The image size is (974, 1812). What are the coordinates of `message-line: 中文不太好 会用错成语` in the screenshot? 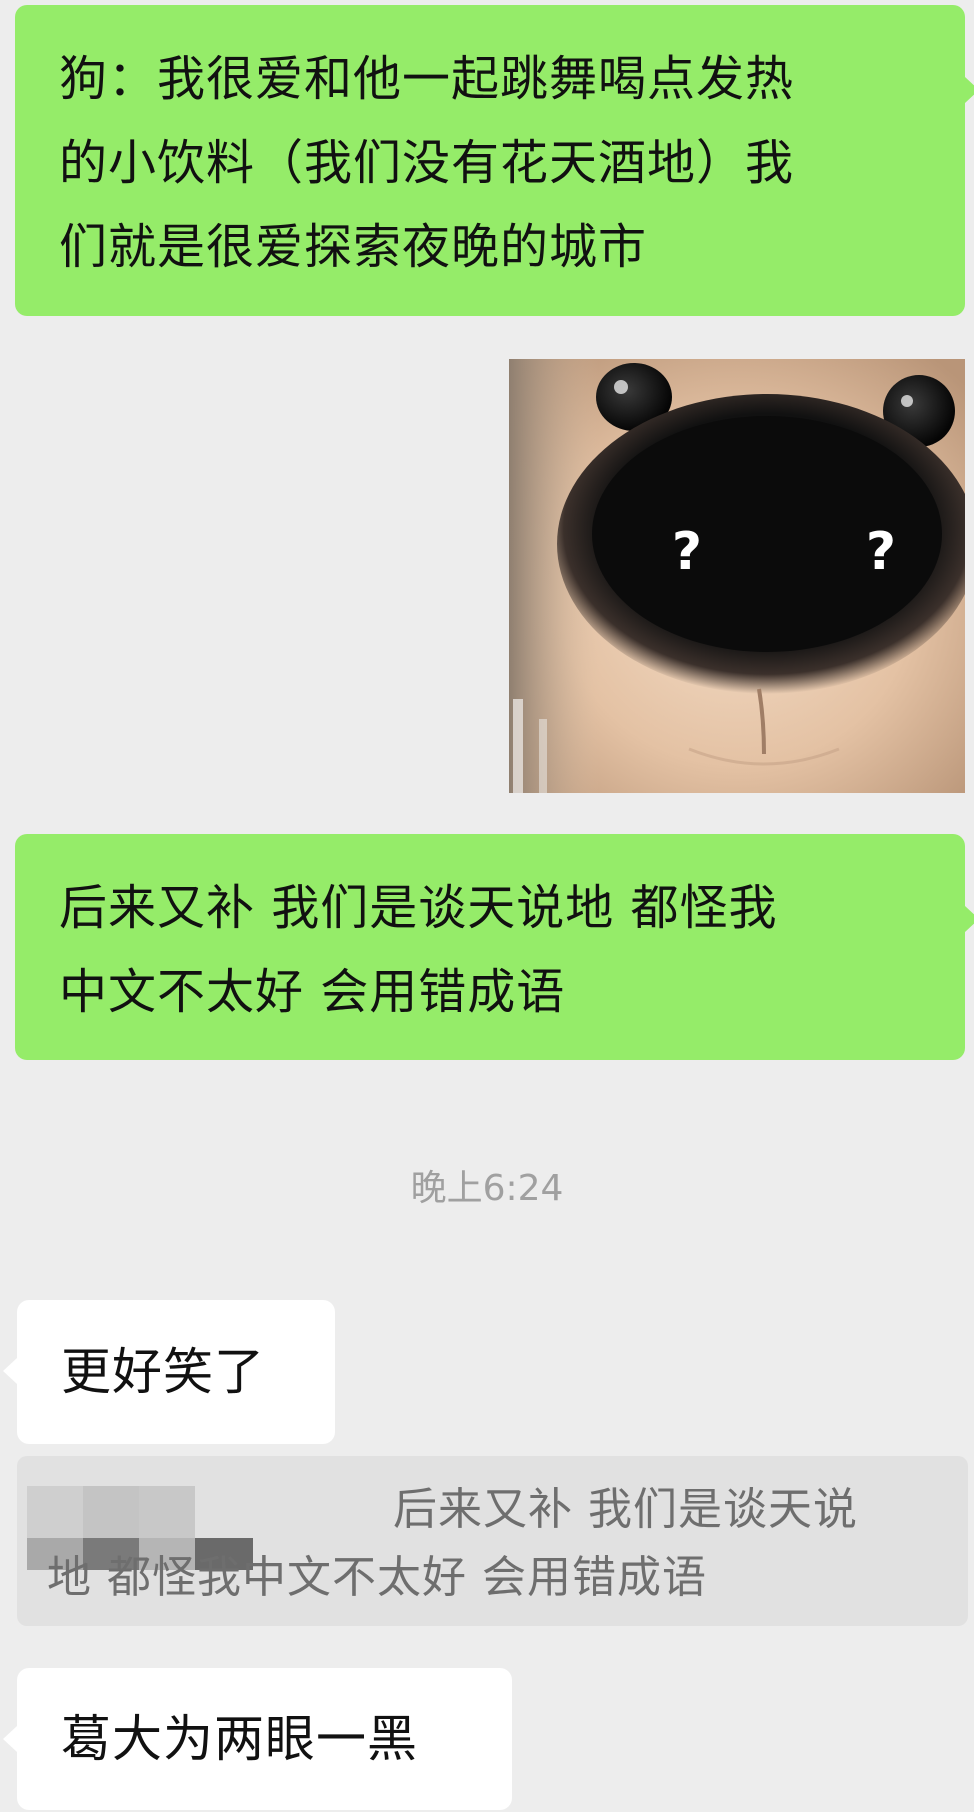 It's located at (312, 992).